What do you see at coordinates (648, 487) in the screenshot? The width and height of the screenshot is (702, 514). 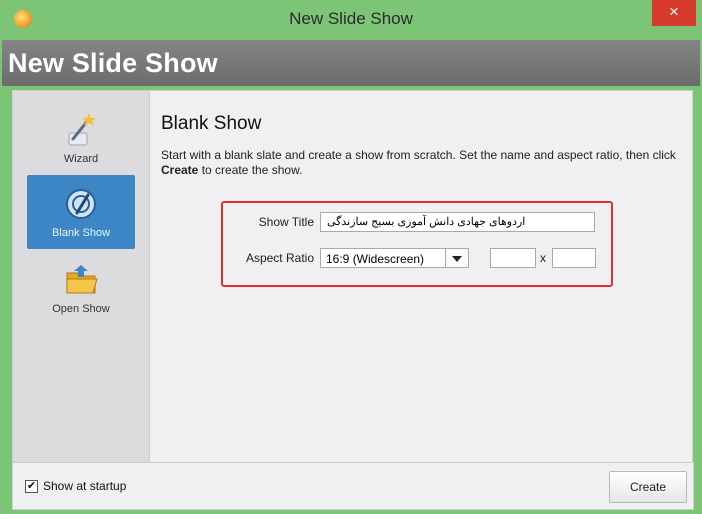 I see `create-button: Create` at bounding box center [648, 487].